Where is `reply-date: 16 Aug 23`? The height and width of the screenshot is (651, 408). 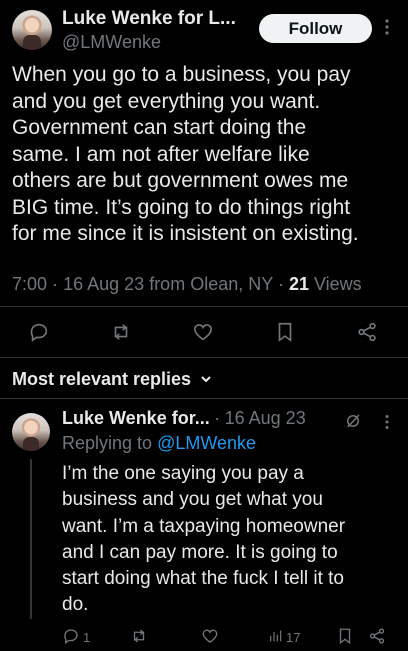
reply-date: 16 Aug 23 is located at coordinates (265, 418).